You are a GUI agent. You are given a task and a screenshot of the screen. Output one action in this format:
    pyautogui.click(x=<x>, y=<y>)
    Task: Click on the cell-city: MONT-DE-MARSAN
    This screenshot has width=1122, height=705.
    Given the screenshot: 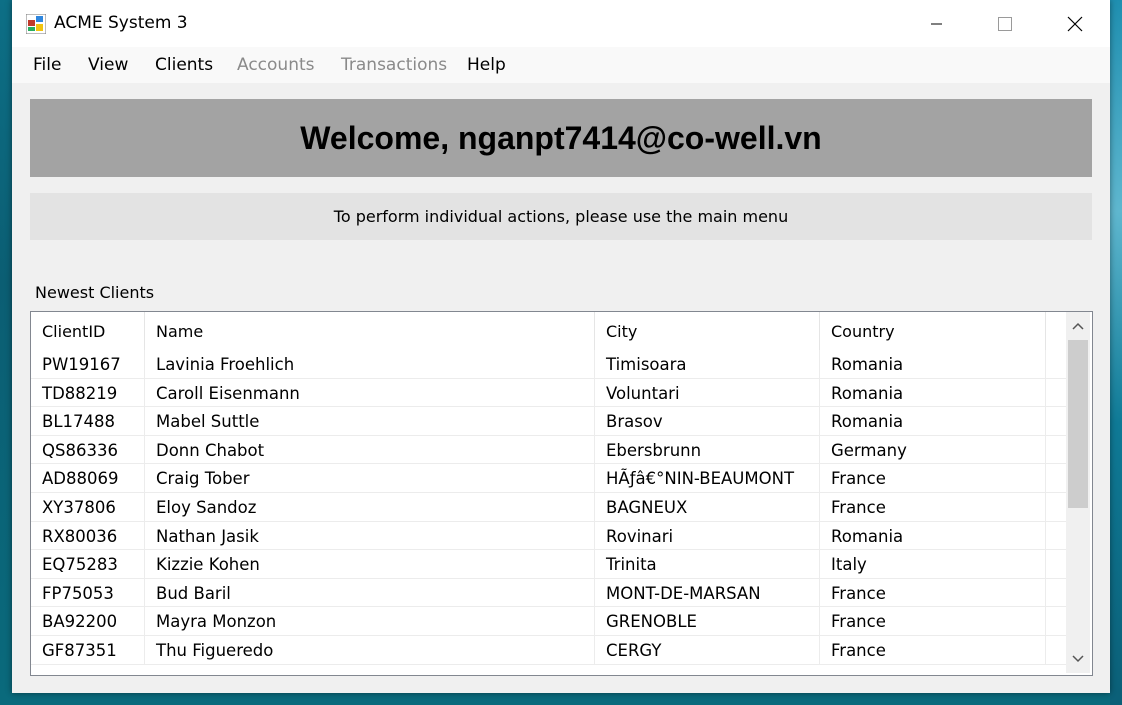 What is the action you would take?
    pyautogui.click(x=707, y=592)
    